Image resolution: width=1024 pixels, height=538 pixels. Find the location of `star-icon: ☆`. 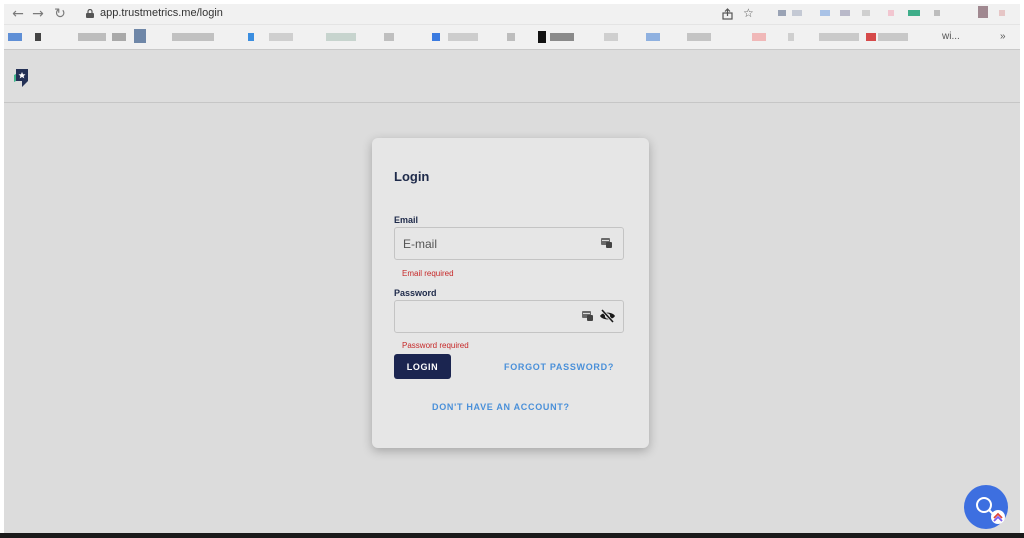

star-icon: ☆ is located at coordinates (748, 13).